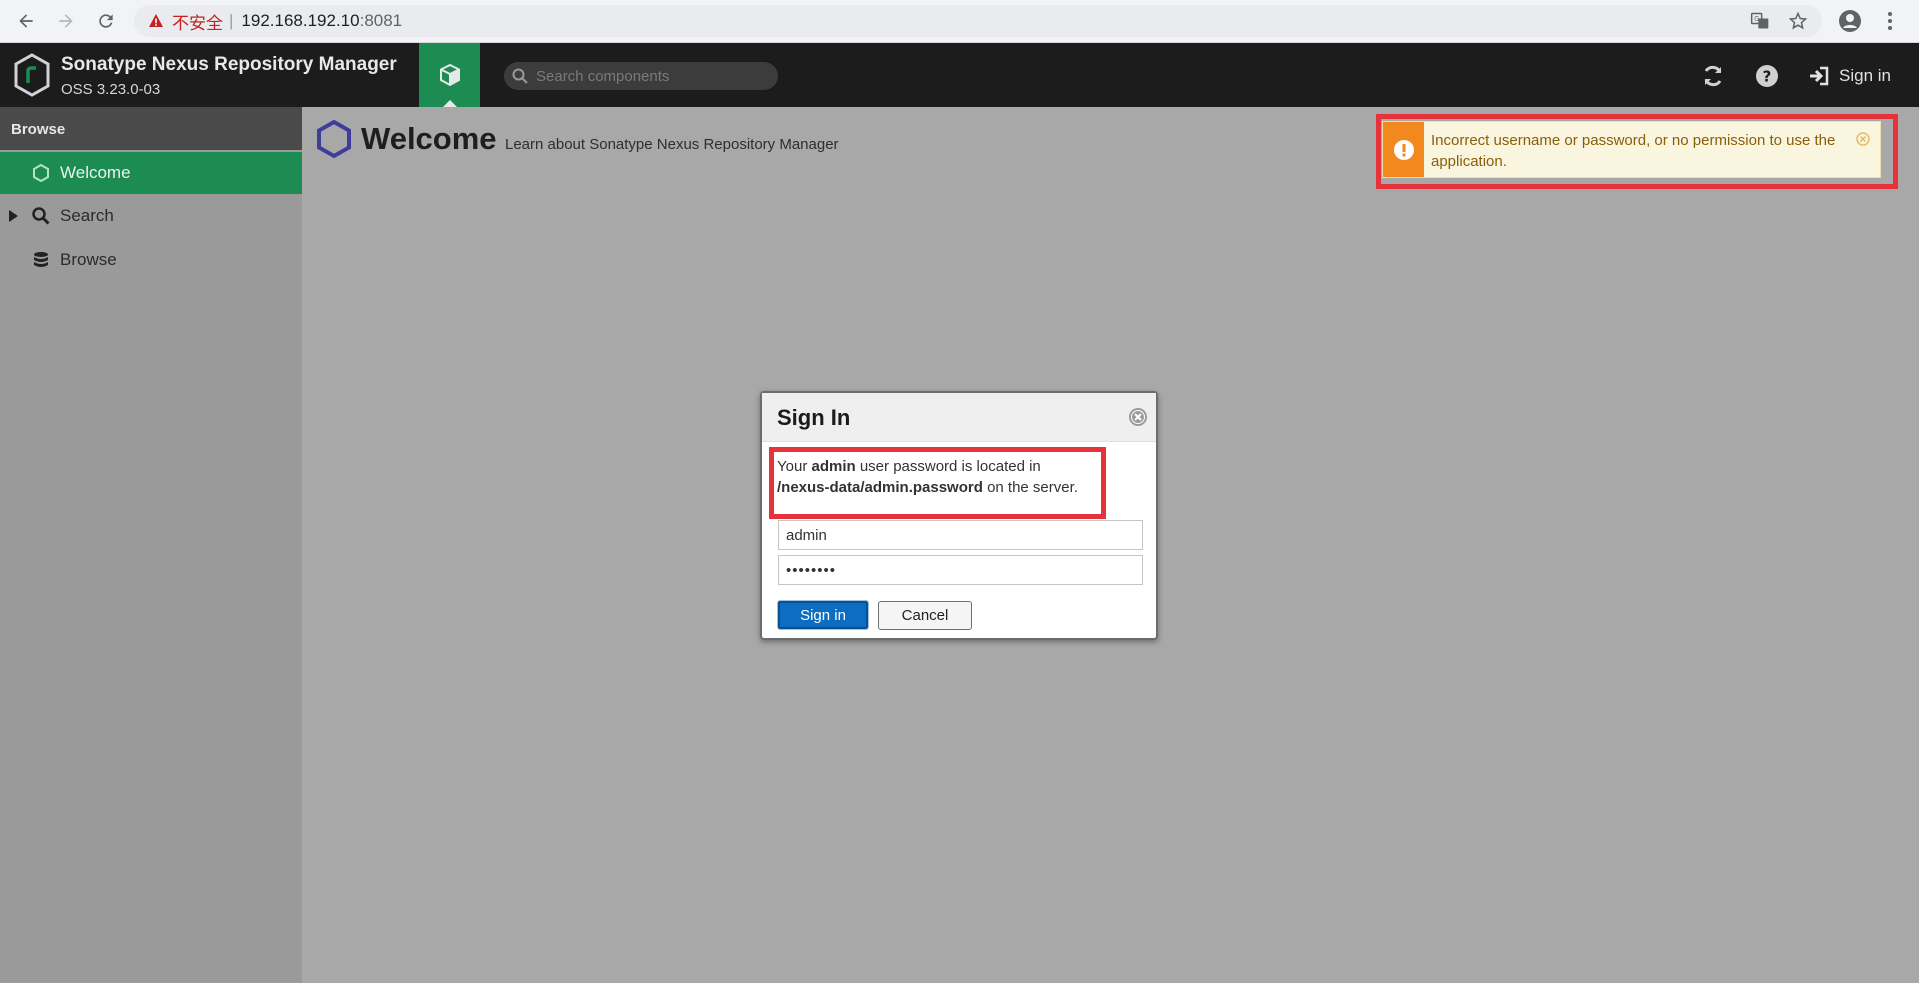  I want to click on sidebar-item-label: Browse, so click(88, 259).